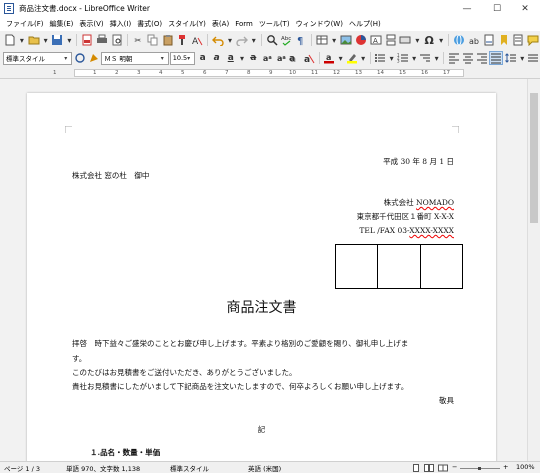  Describe the element at coordinates (533, 58) in the screenshot. I see `paragraph-spacing-icon` at that location.